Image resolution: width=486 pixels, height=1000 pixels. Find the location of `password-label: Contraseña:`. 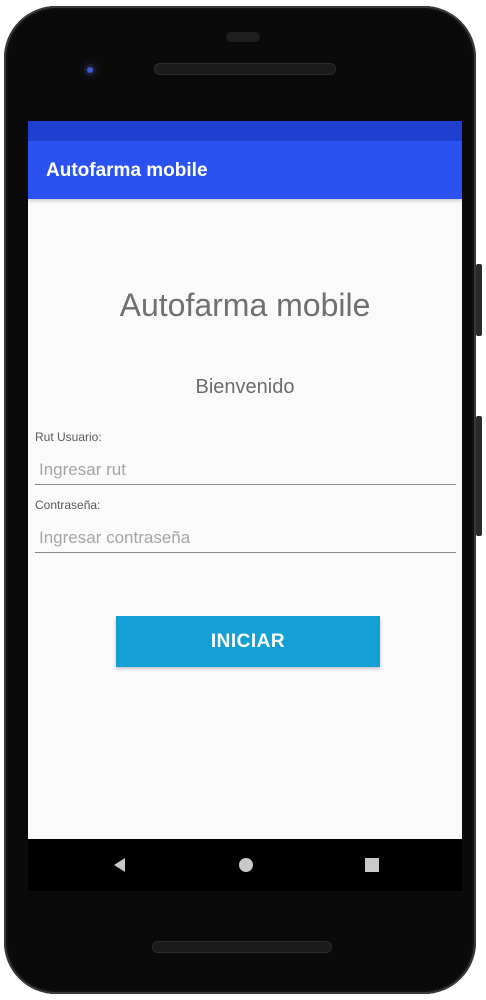

password-label: Contraseña: is located at coordinates (68, 505).